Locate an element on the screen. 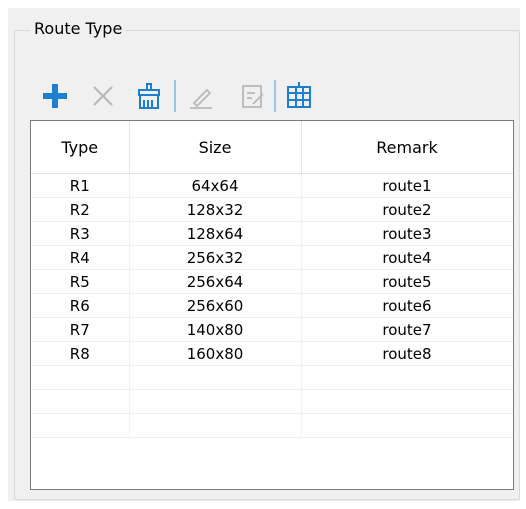 Image resolution: width=526 pixels, height=509 pixels. size-cell: 256x60 is located at coordinates (215, 305).